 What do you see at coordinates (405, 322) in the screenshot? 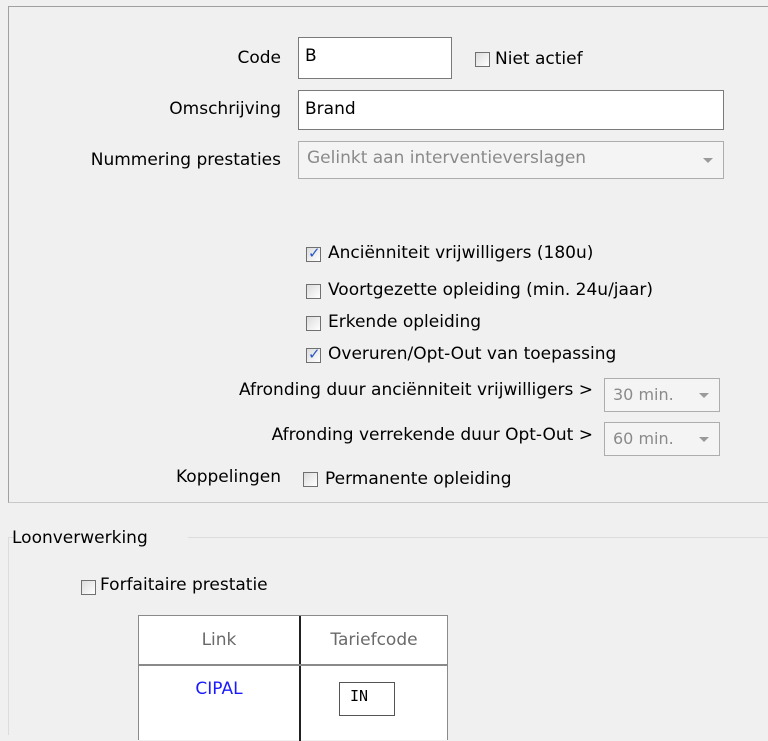
I see `erkende-opleiding-label: Erkende opleiding` at bounding box center [405, 322].